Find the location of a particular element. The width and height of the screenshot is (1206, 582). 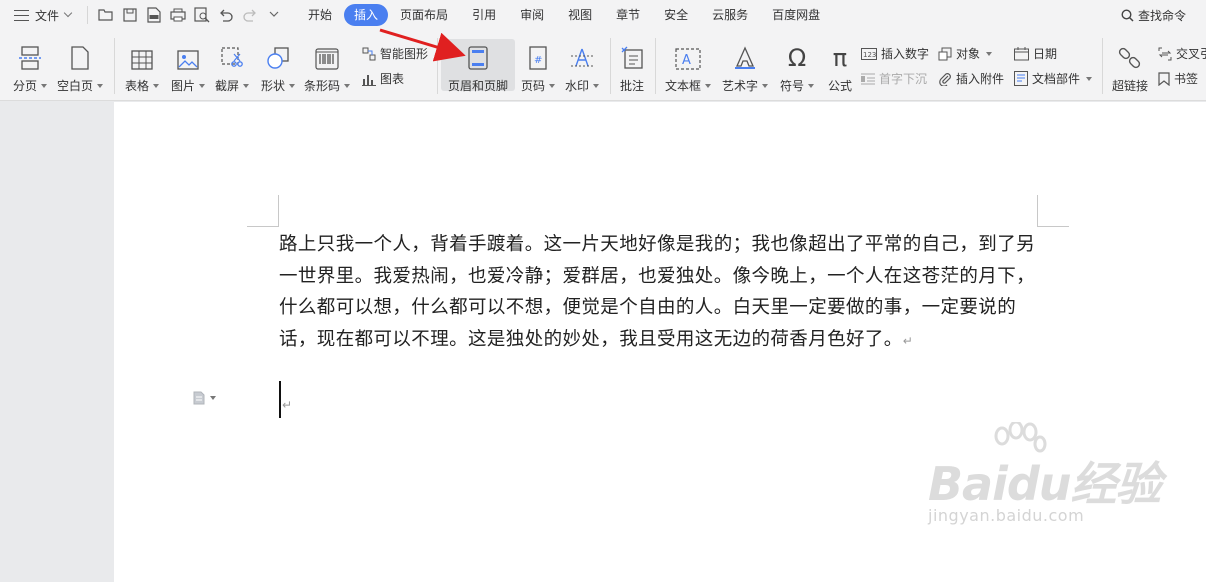

watermark-url: jingyan.baidu.com is located at coordinates (1006, 515).